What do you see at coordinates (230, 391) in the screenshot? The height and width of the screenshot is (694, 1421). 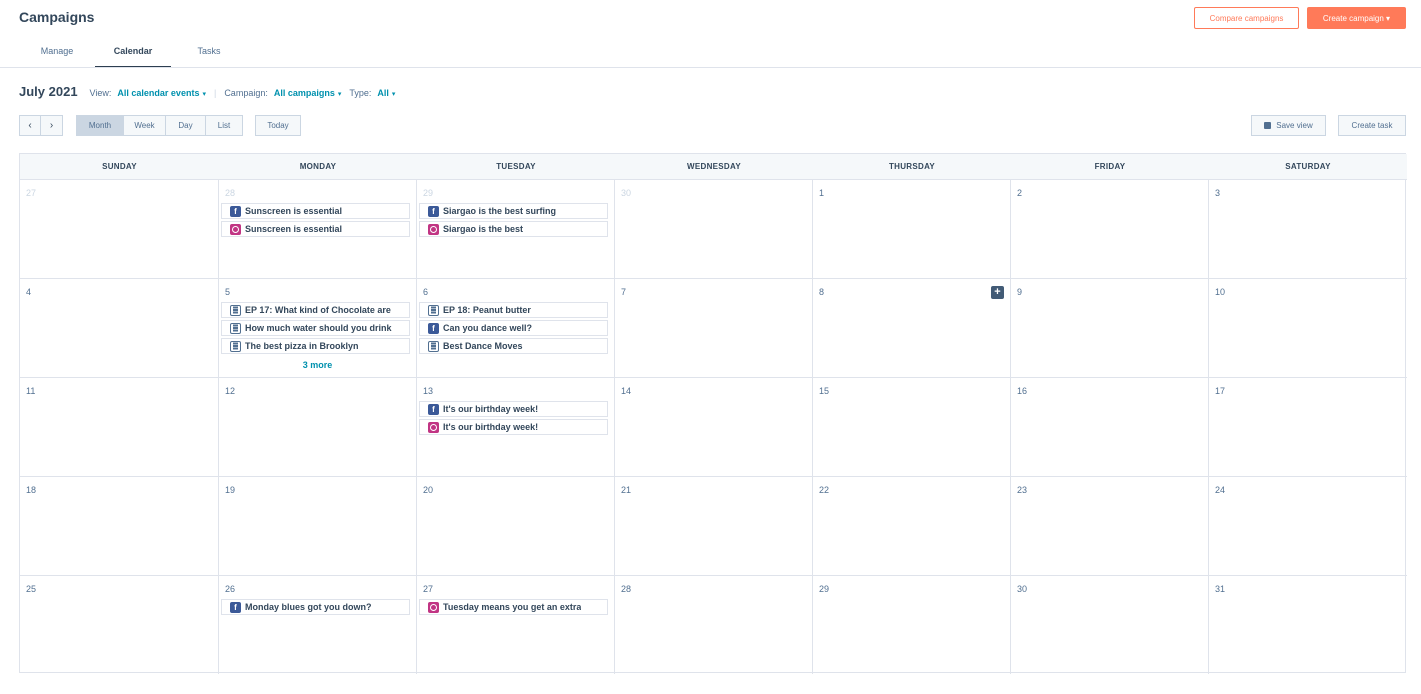 I see `day-number: 12` at bounding box center [230, 391].